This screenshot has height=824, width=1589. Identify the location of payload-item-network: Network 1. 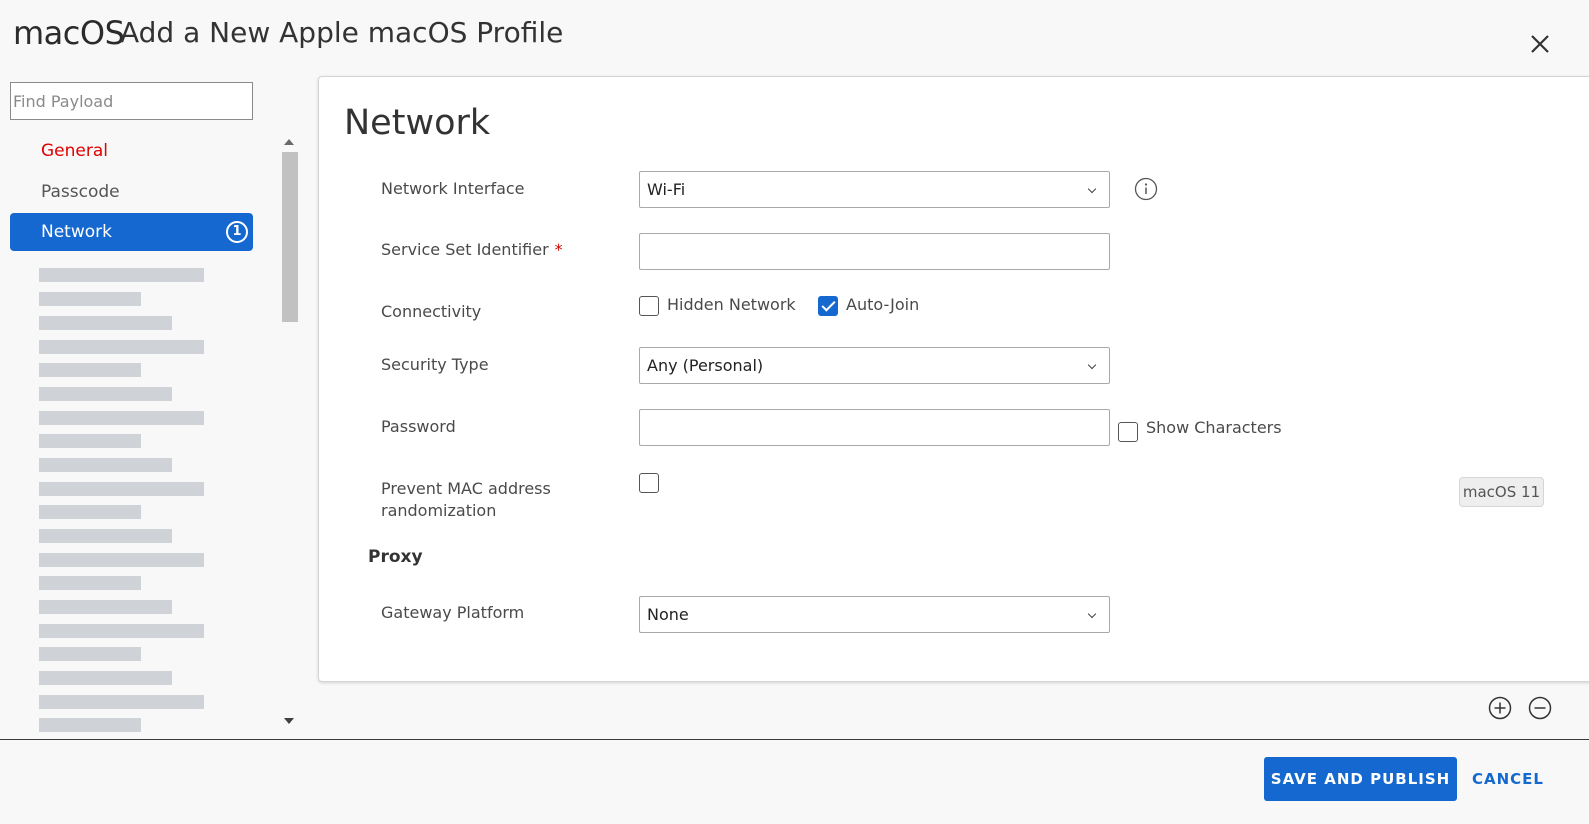
(131, 232).